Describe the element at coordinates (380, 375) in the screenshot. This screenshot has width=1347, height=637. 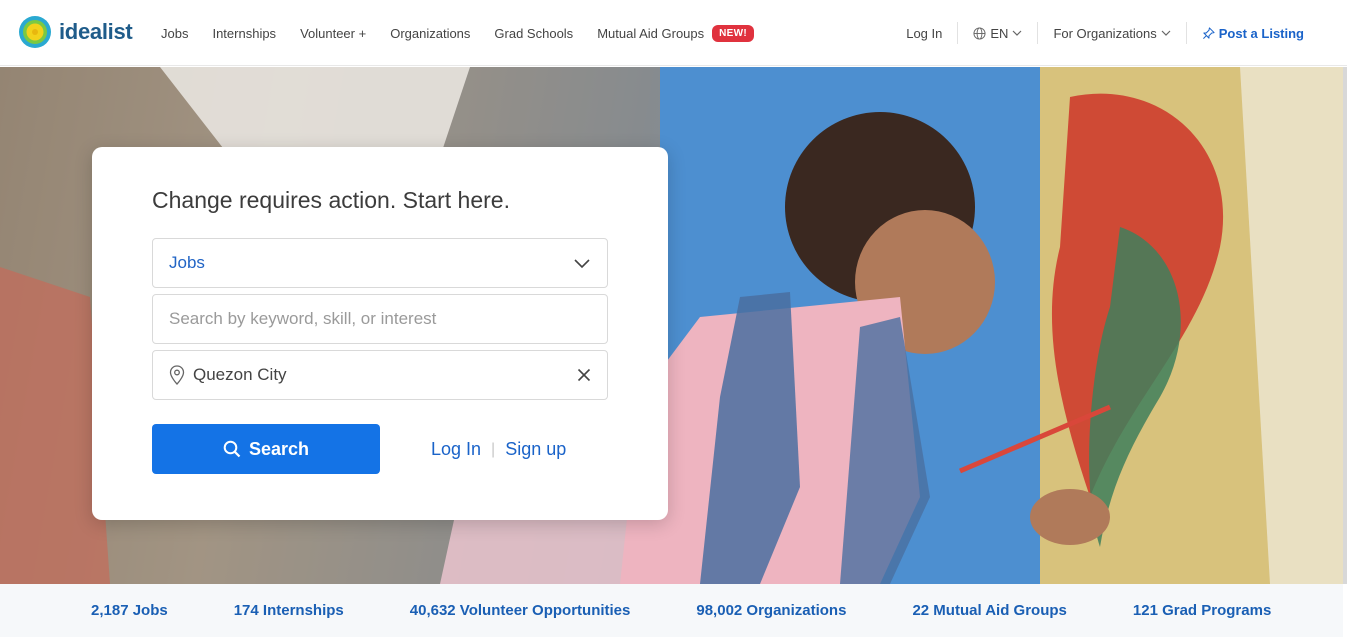
I see `location-field: Quezon City` at that location.